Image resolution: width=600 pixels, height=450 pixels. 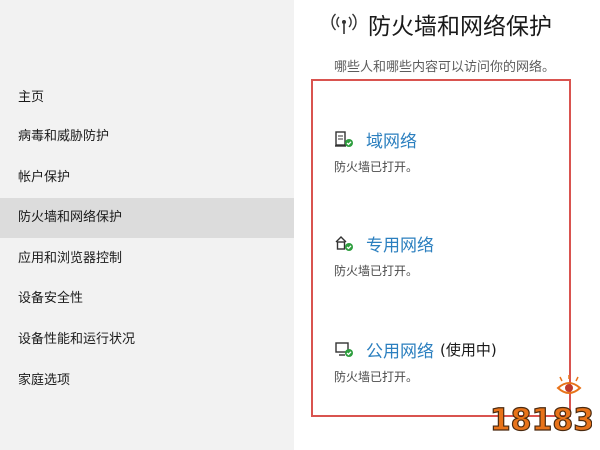 What do you see at coordinates (147, 259) in the screenshot?
I see `sidebar-item-app-browser-control: 应用和浏览器控制` at bounding box center [147, 259].